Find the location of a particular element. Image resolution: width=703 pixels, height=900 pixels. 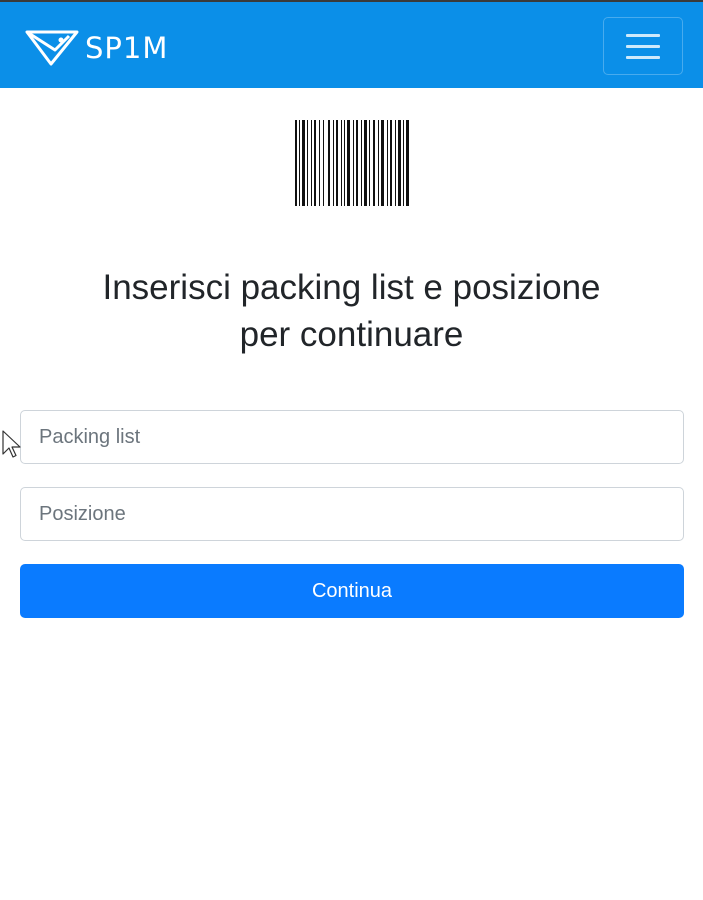

top-navbar: SP1M is located at coordinates (351, 44).